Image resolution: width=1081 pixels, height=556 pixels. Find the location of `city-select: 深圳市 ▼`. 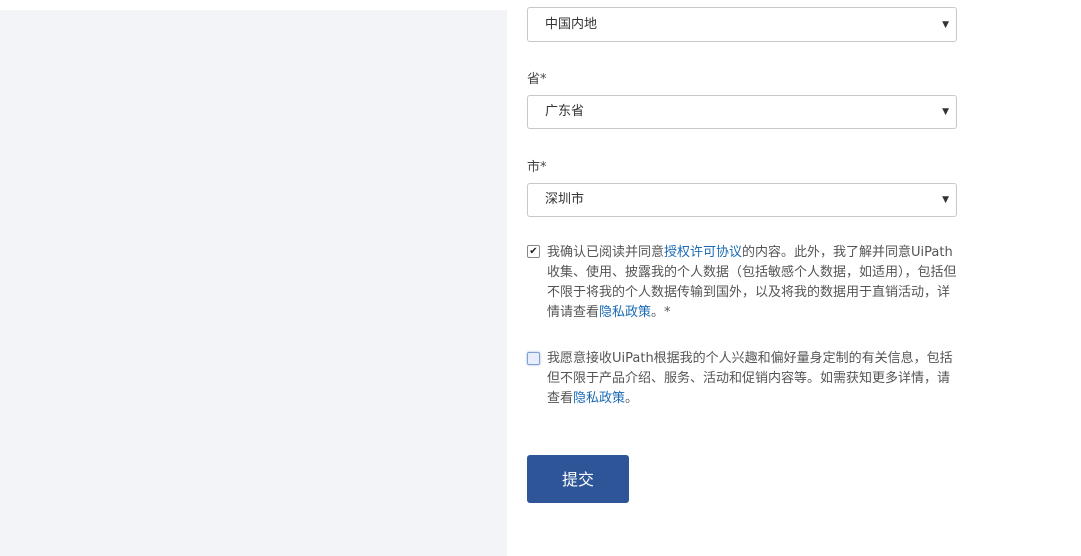

city-select: 深圳市 ▼ is located at coordinates (742, 200).